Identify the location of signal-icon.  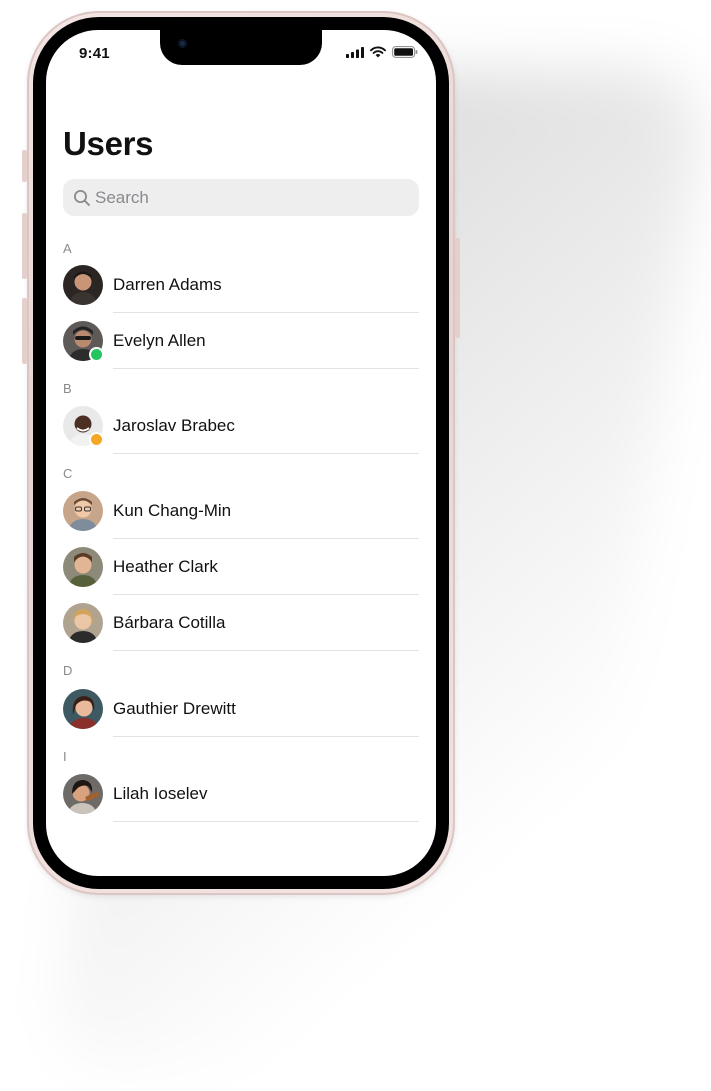
(355, 52).